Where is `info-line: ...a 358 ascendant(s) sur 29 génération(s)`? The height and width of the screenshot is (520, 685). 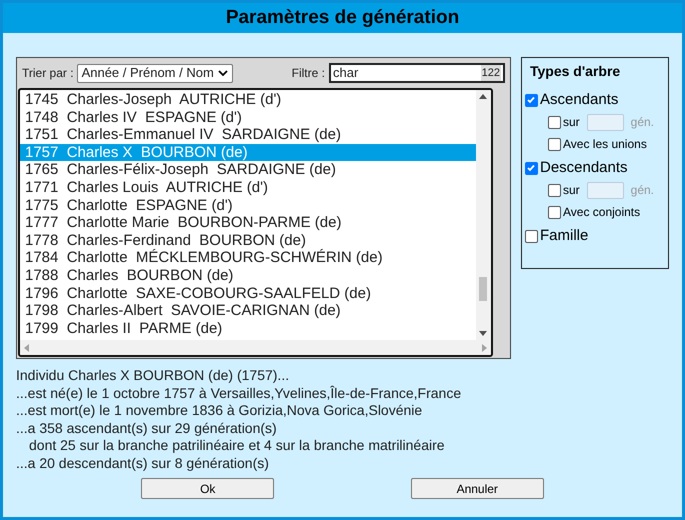
info-line: ...a 358 ascendant(s) sur 29 génération(s) is located at coordinates (147, 428).